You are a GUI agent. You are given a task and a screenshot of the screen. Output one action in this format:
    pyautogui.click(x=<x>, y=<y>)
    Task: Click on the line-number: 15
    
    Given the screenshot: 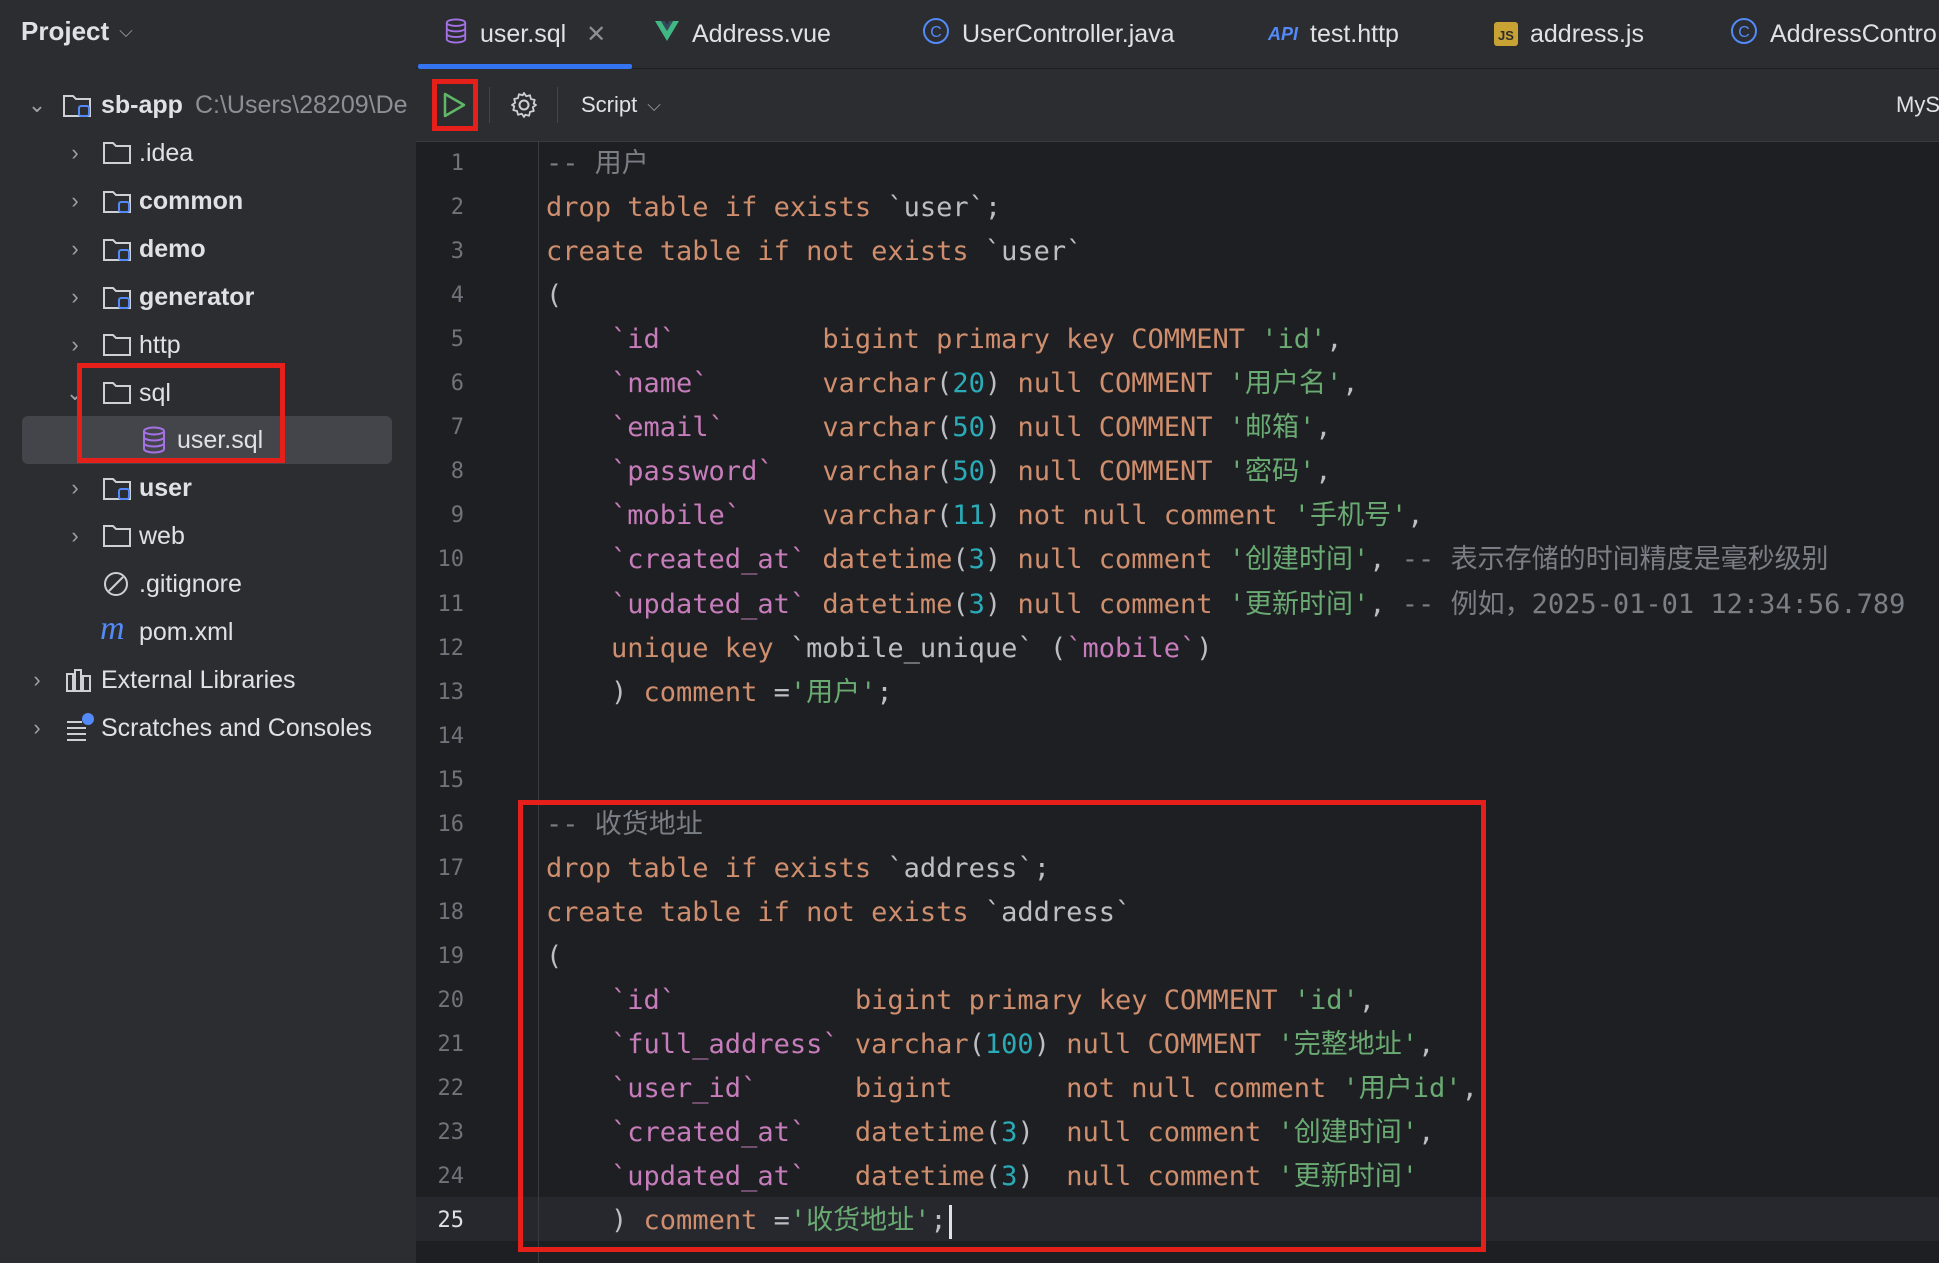 What is the action you would take?
    pyautogui.click(x=440, y=781)
    